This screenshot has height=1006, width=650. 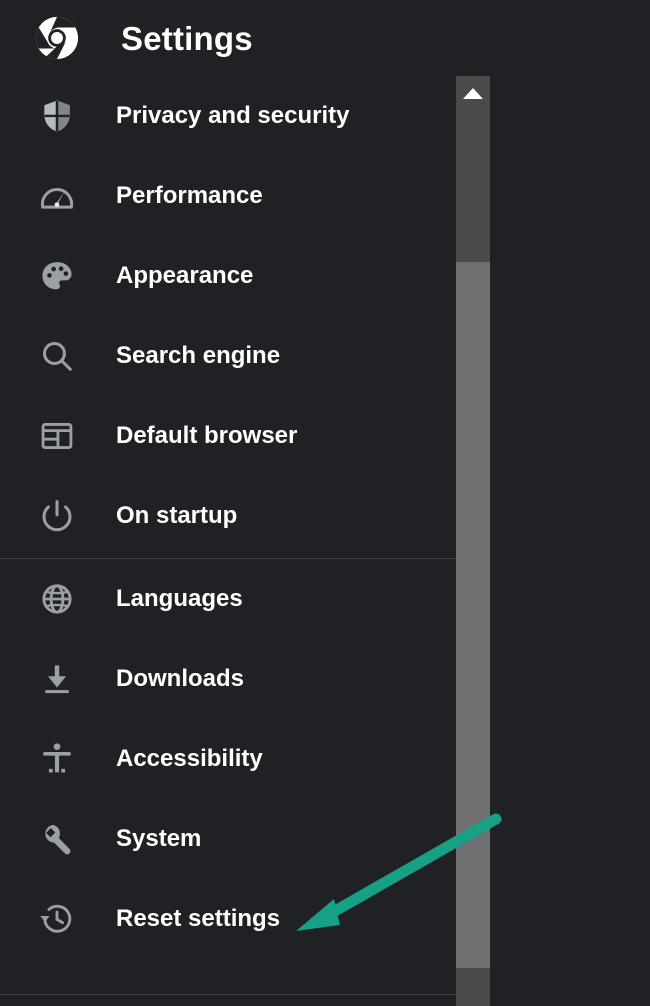 What do you see at coordinates (57, 679) in the screenshot?
I see `download-icon` at bounding box center [57, 679].